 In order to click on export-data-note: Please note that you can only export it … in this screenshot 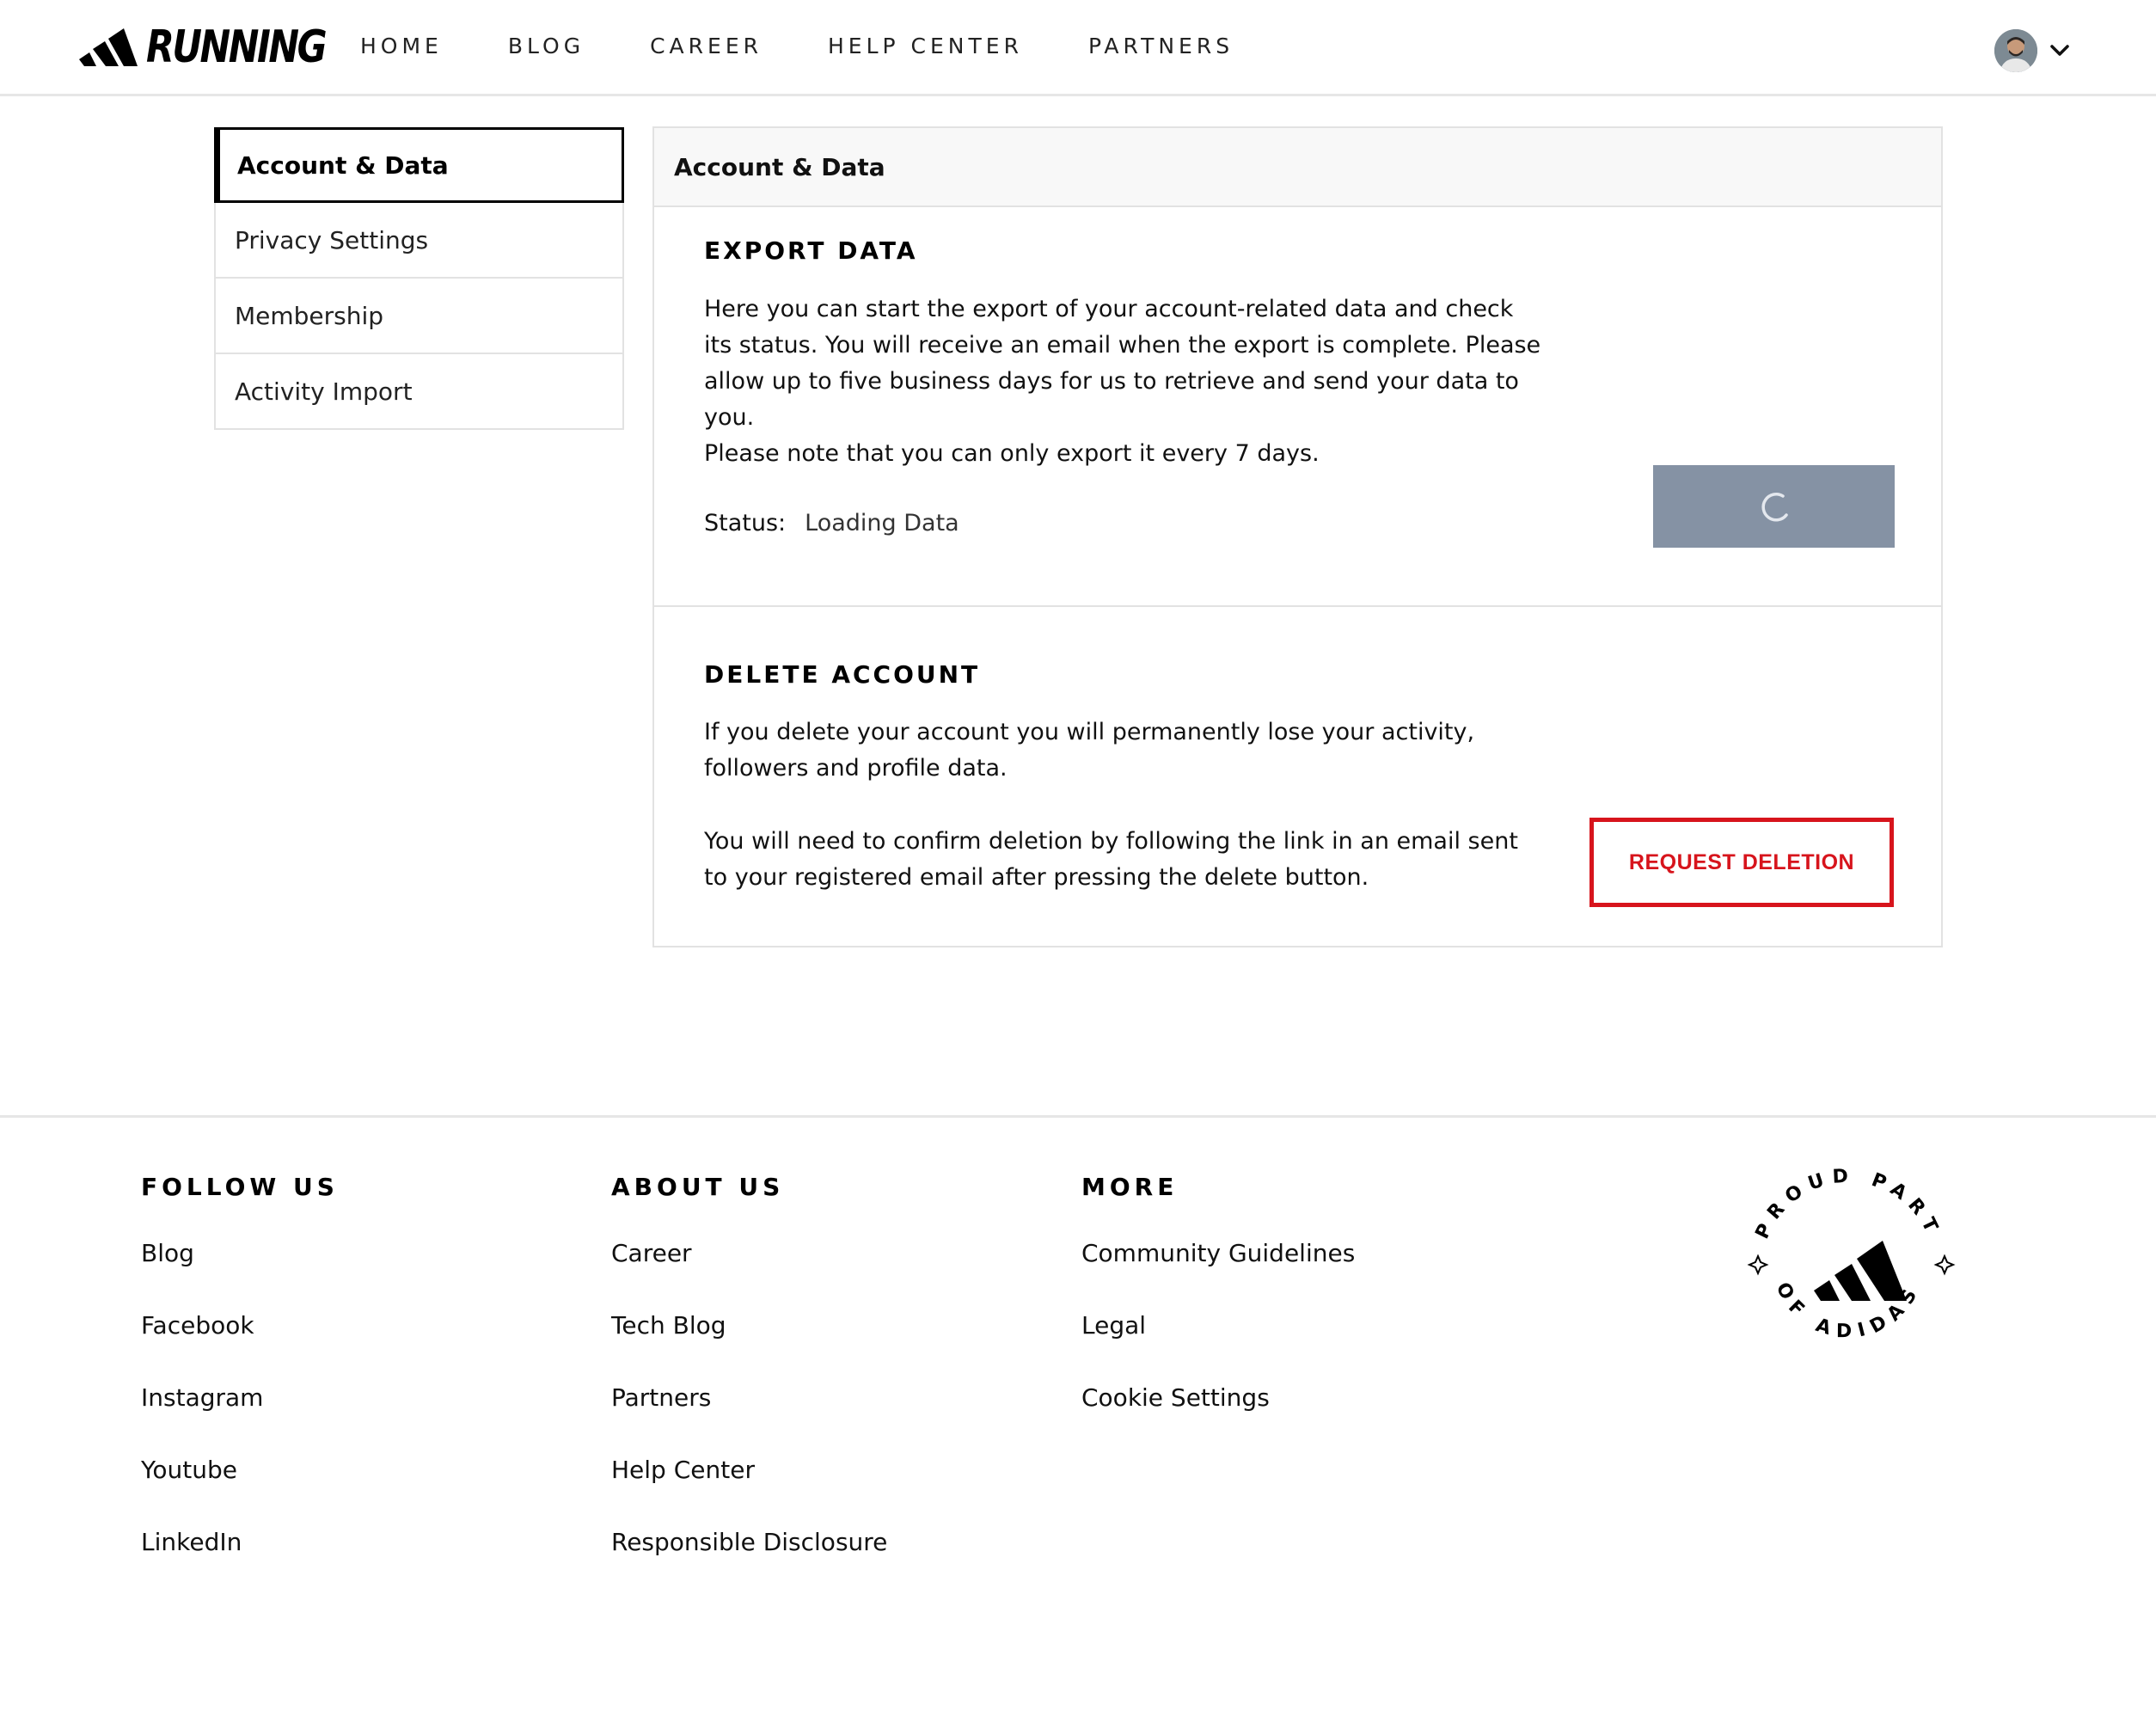, I will do `click(1012, 454)`.